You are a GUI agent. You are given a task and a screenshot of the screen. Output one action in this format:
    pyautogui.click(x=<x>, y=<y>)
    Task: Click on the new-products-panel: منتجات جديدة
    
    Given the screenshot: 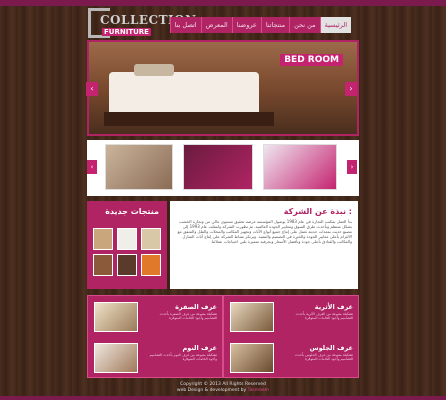 What is the action you would take?
    pyautogui.click(x=127, y=245)
    